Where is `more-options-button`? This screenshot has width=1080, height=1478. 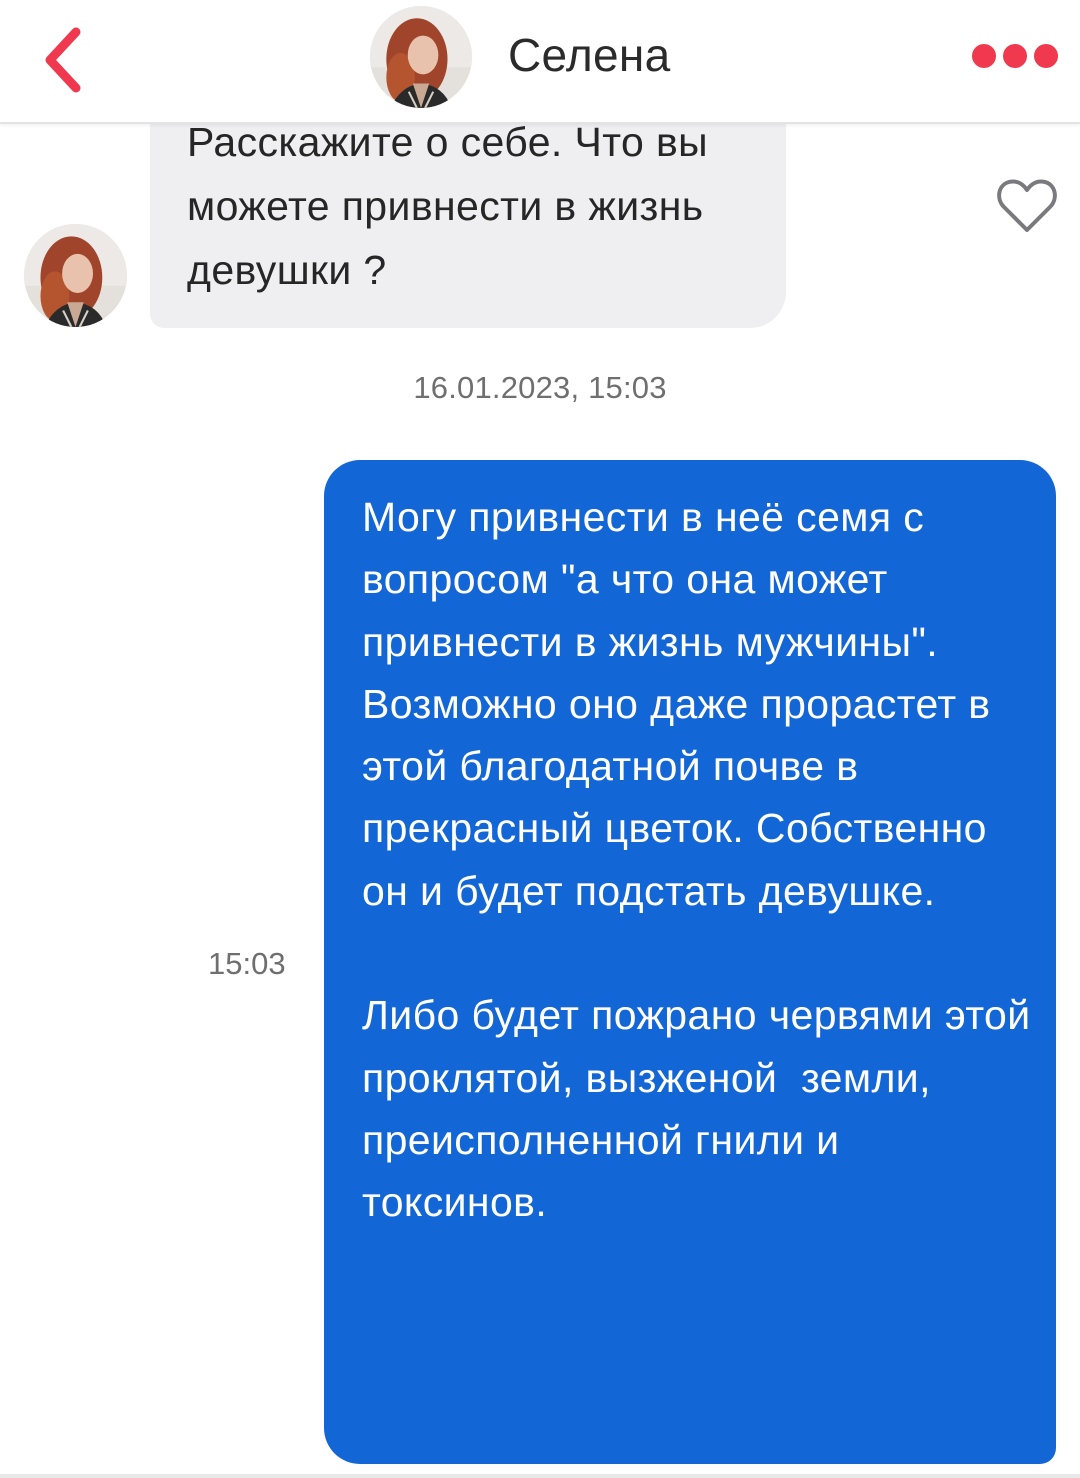
more-options-button is located at coordinates (1015, 56).